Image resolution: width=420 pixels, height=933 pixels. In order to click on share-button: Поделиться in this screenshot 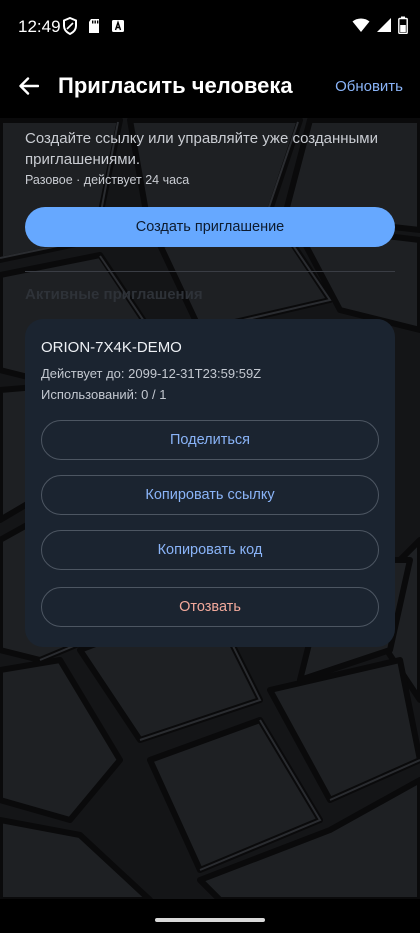, I will do `click(210, 440)`.